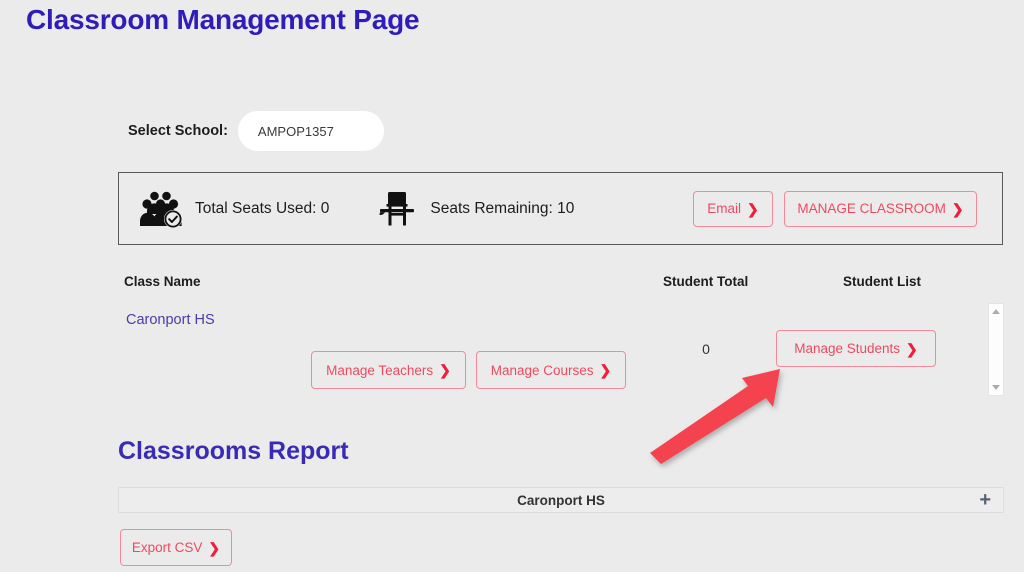 The height and width of the screenshot is (572, 1024). What do you see at coordinates (560, 284) in the screenshot?
I see `class-table-header: Class Name Student Total Student List` at bounding box center [560, 284].